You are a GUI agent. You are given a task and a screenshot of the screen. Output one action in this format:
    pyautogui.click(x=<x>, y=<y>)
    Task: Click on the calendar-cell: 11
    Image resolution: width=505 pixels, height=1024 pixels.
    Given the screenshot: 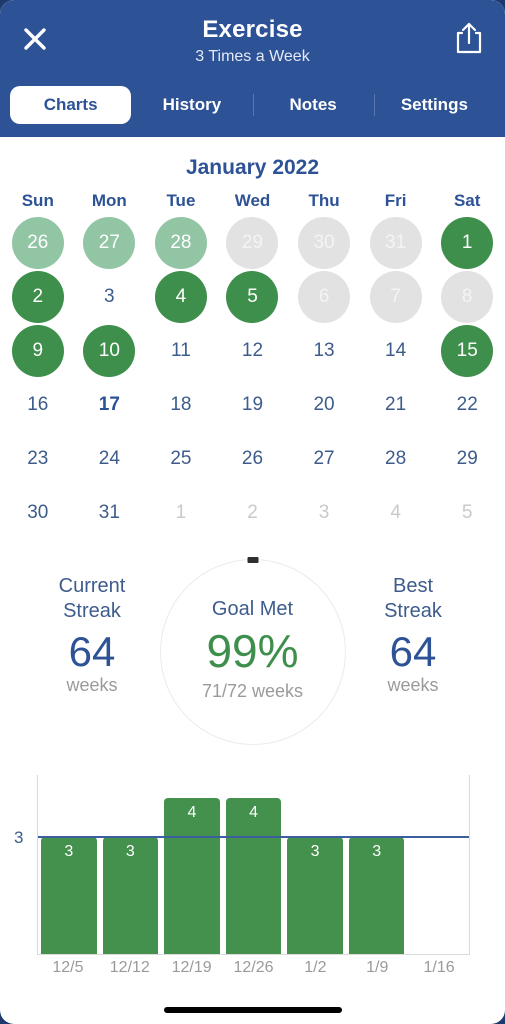 What is the action you would take?
    pyautogui.click(x=181, y=351)
    